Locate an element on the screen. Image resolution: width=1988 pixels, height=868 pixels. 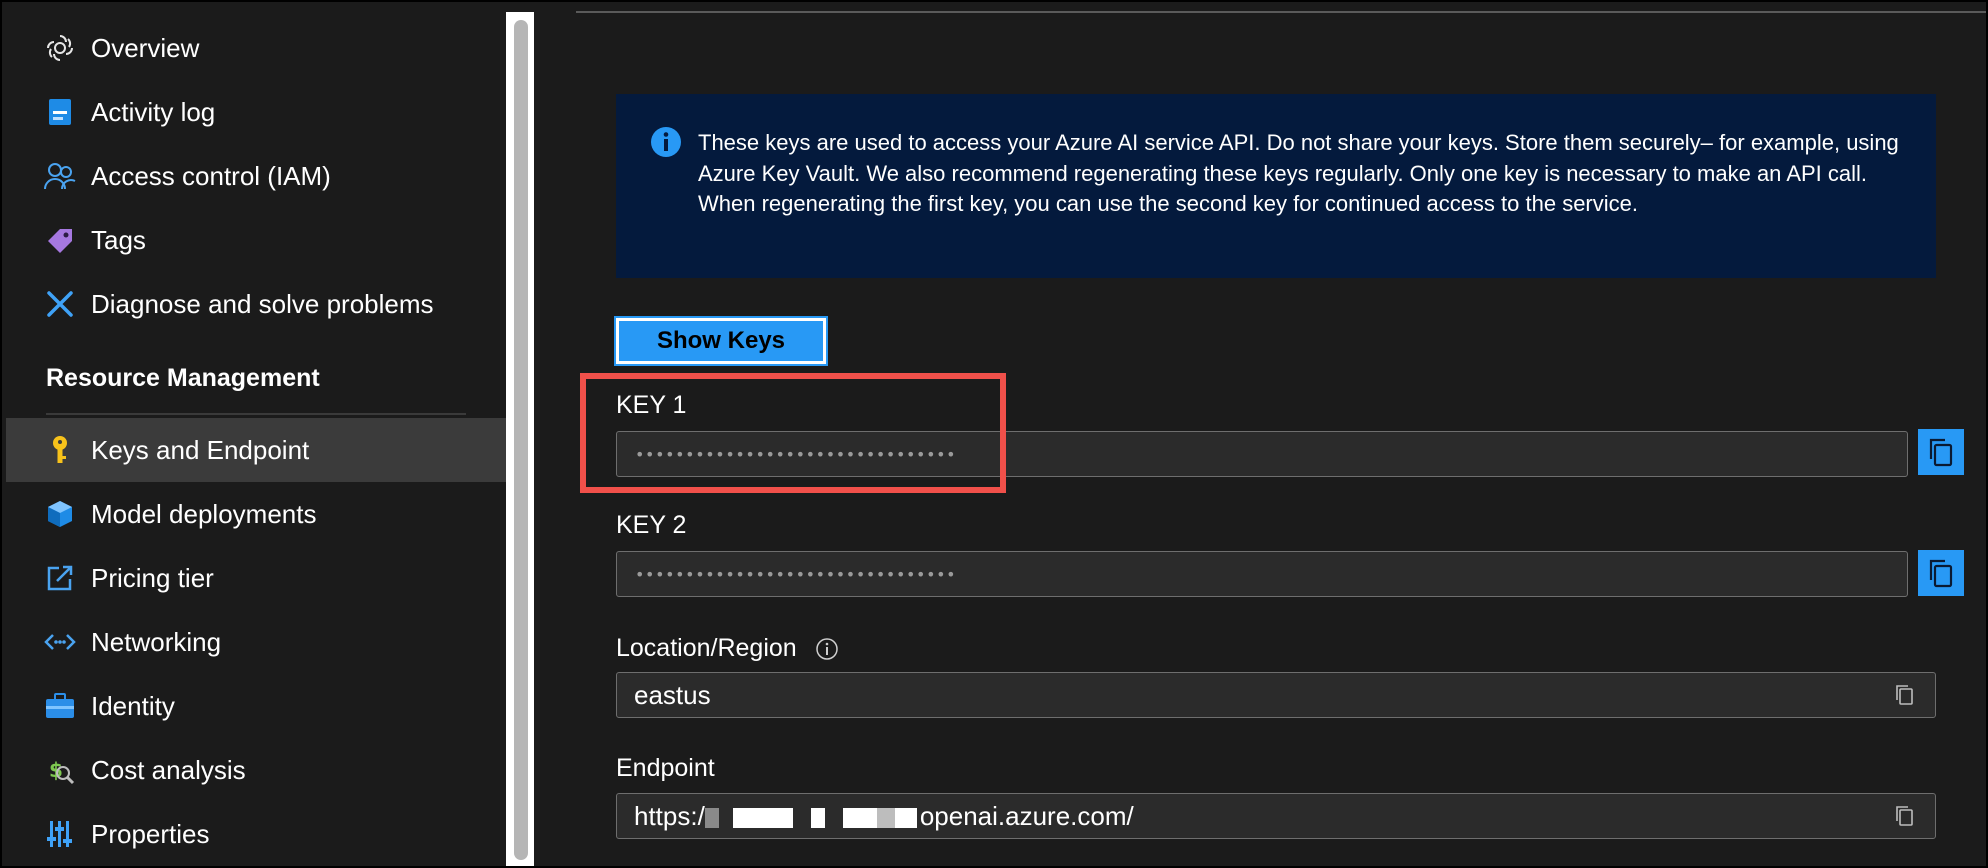
copy-key1-button is located at coordinates (1941, 452).